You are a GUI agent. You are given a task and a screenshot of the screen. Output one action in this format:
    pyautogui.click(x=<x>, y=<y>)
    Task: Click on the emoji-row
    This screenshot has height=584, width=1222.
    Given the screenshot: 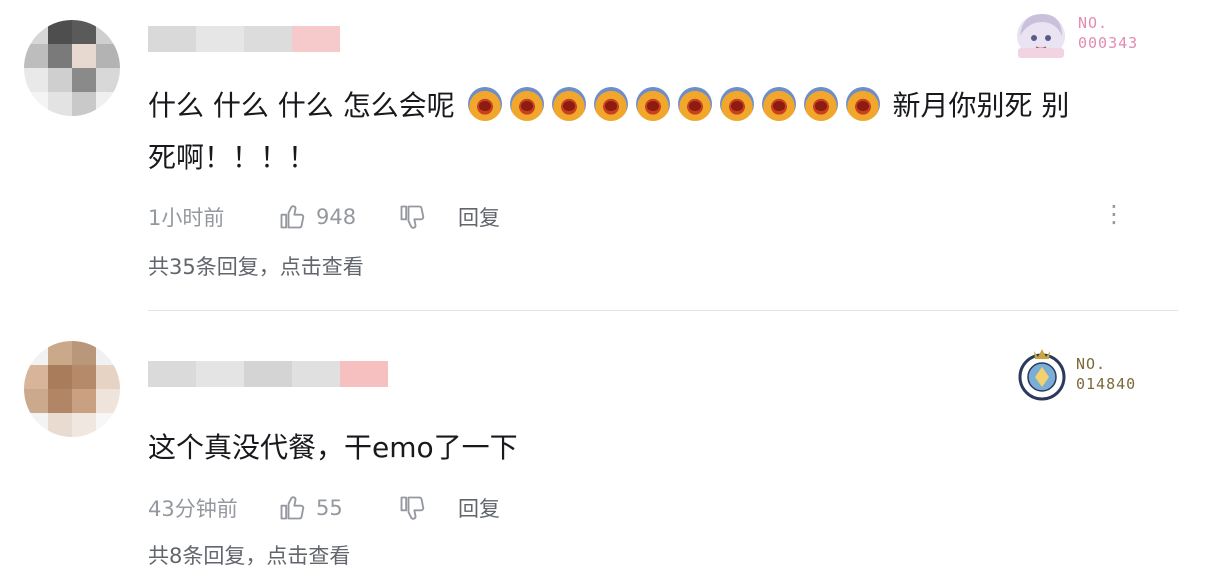 What is the action you would take?
    pyautogui.click(x=674, y=104)
    